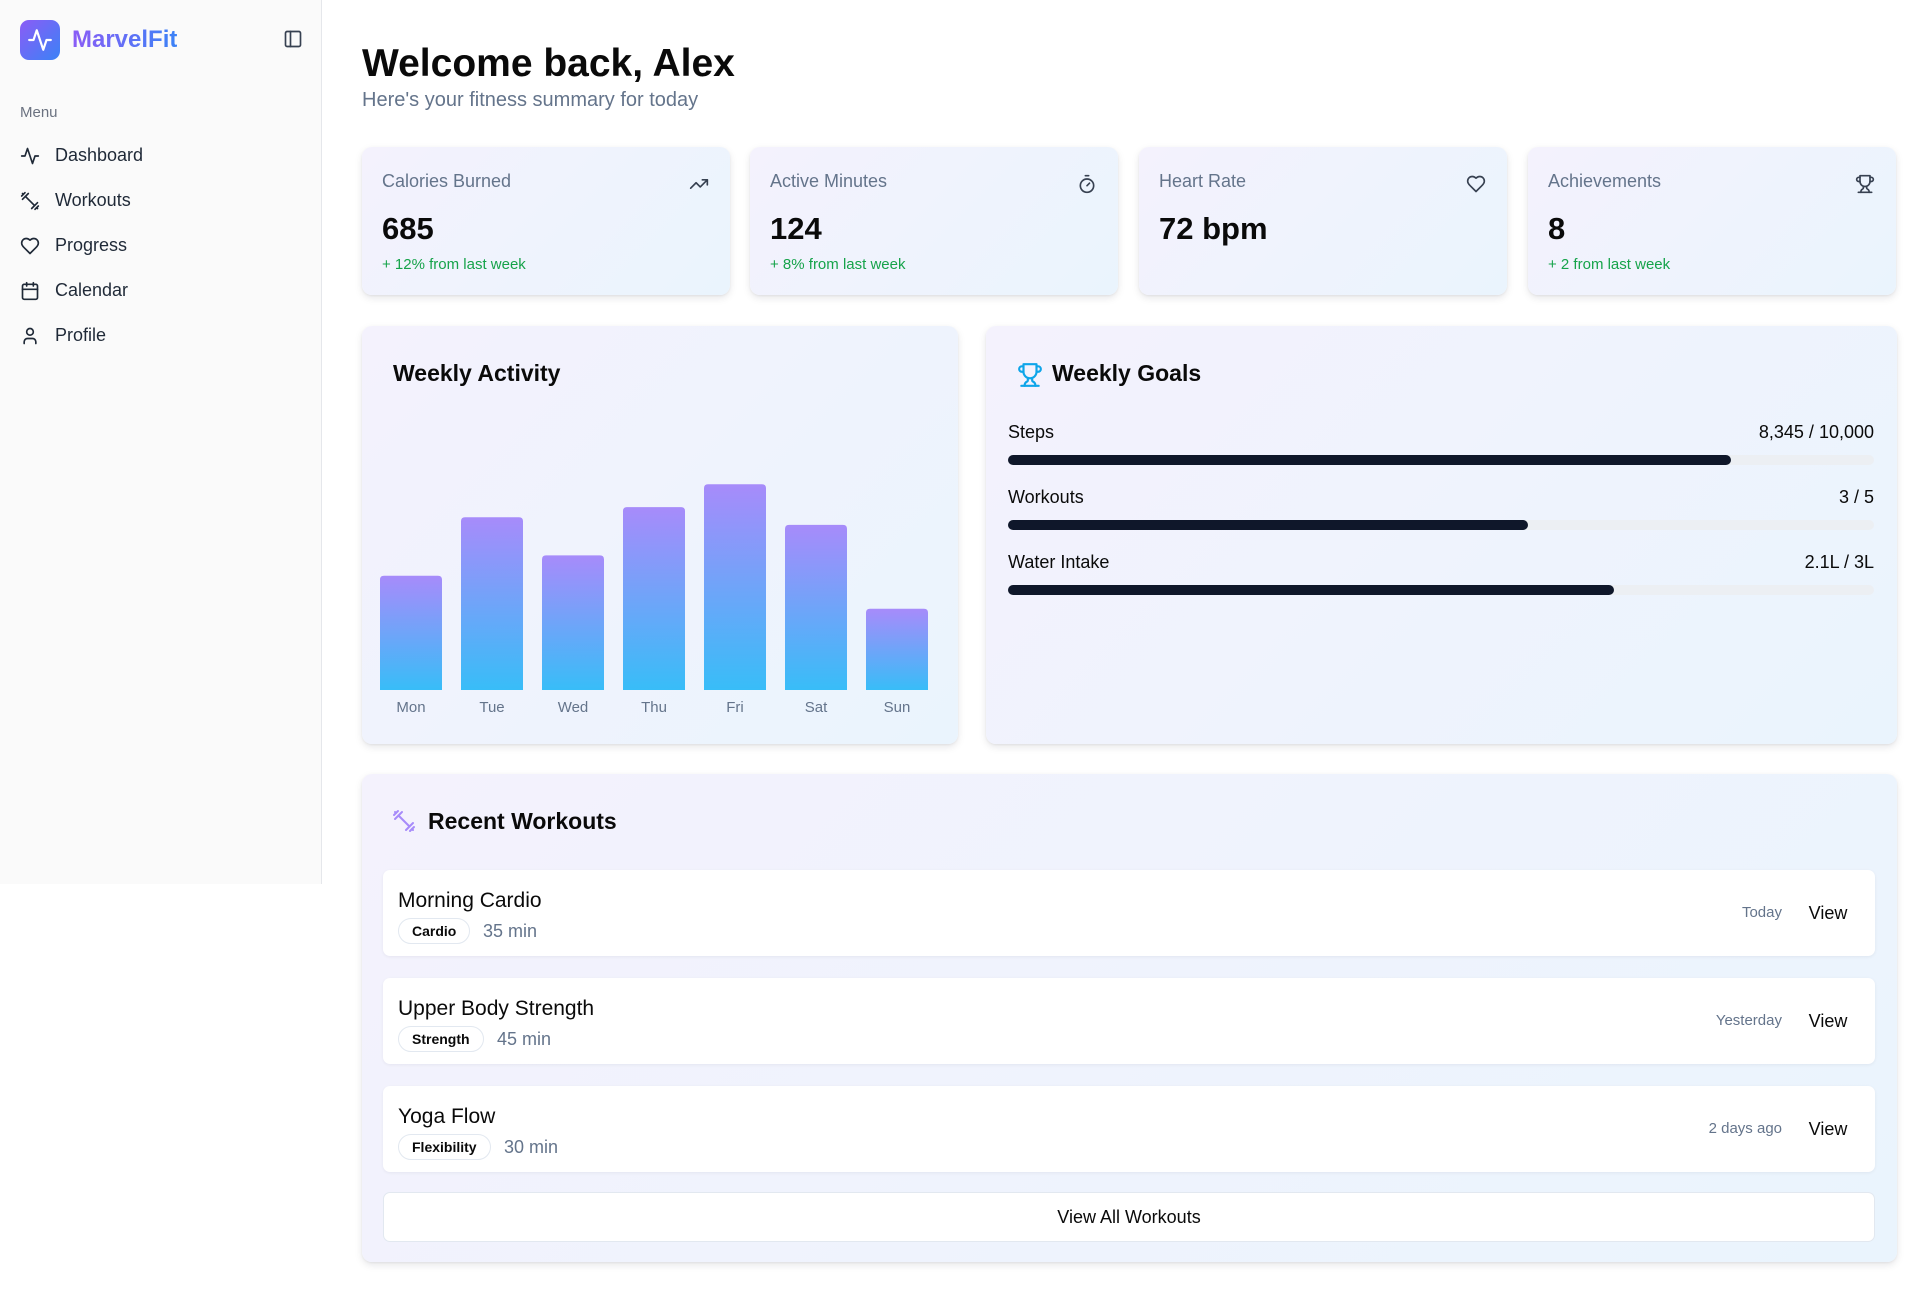 Image resolution: width=1920 pixels, height=1293 pixels. What do you see at coordinates (524, 1039) in the screenshot?
I see `workout-duration: 45 min` at bounding box center [524, 1039].